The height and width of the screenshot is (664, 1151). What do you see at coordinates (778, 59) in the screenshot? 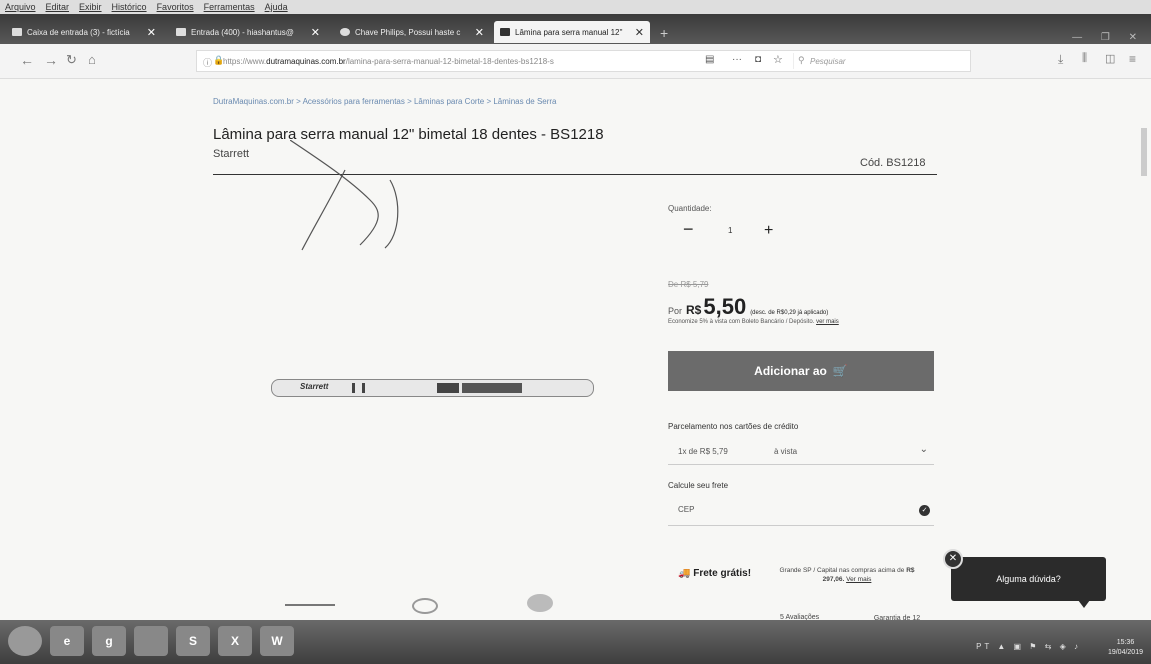
I see `bookmark-star-icon: ☆` at bounding box center [778, 59].